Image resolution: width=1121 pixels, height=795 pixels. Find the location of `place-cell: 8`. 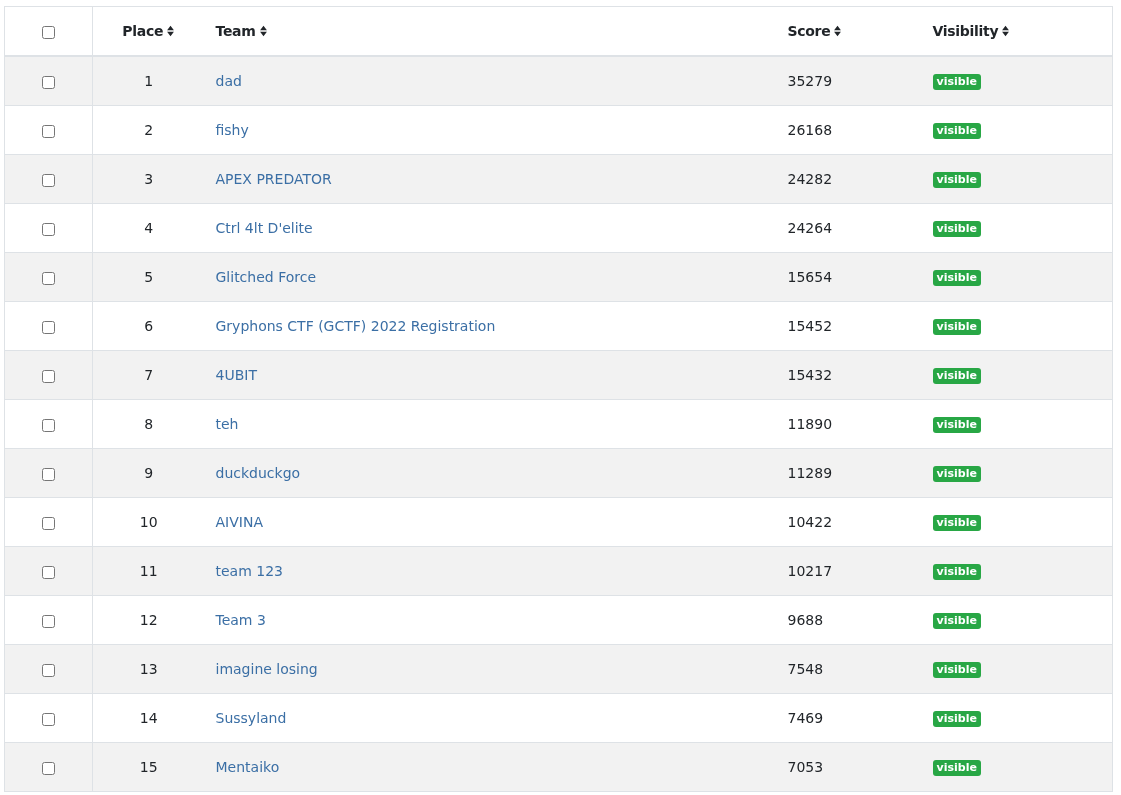

place-cell: 8 is located at coordinates (148, 424).